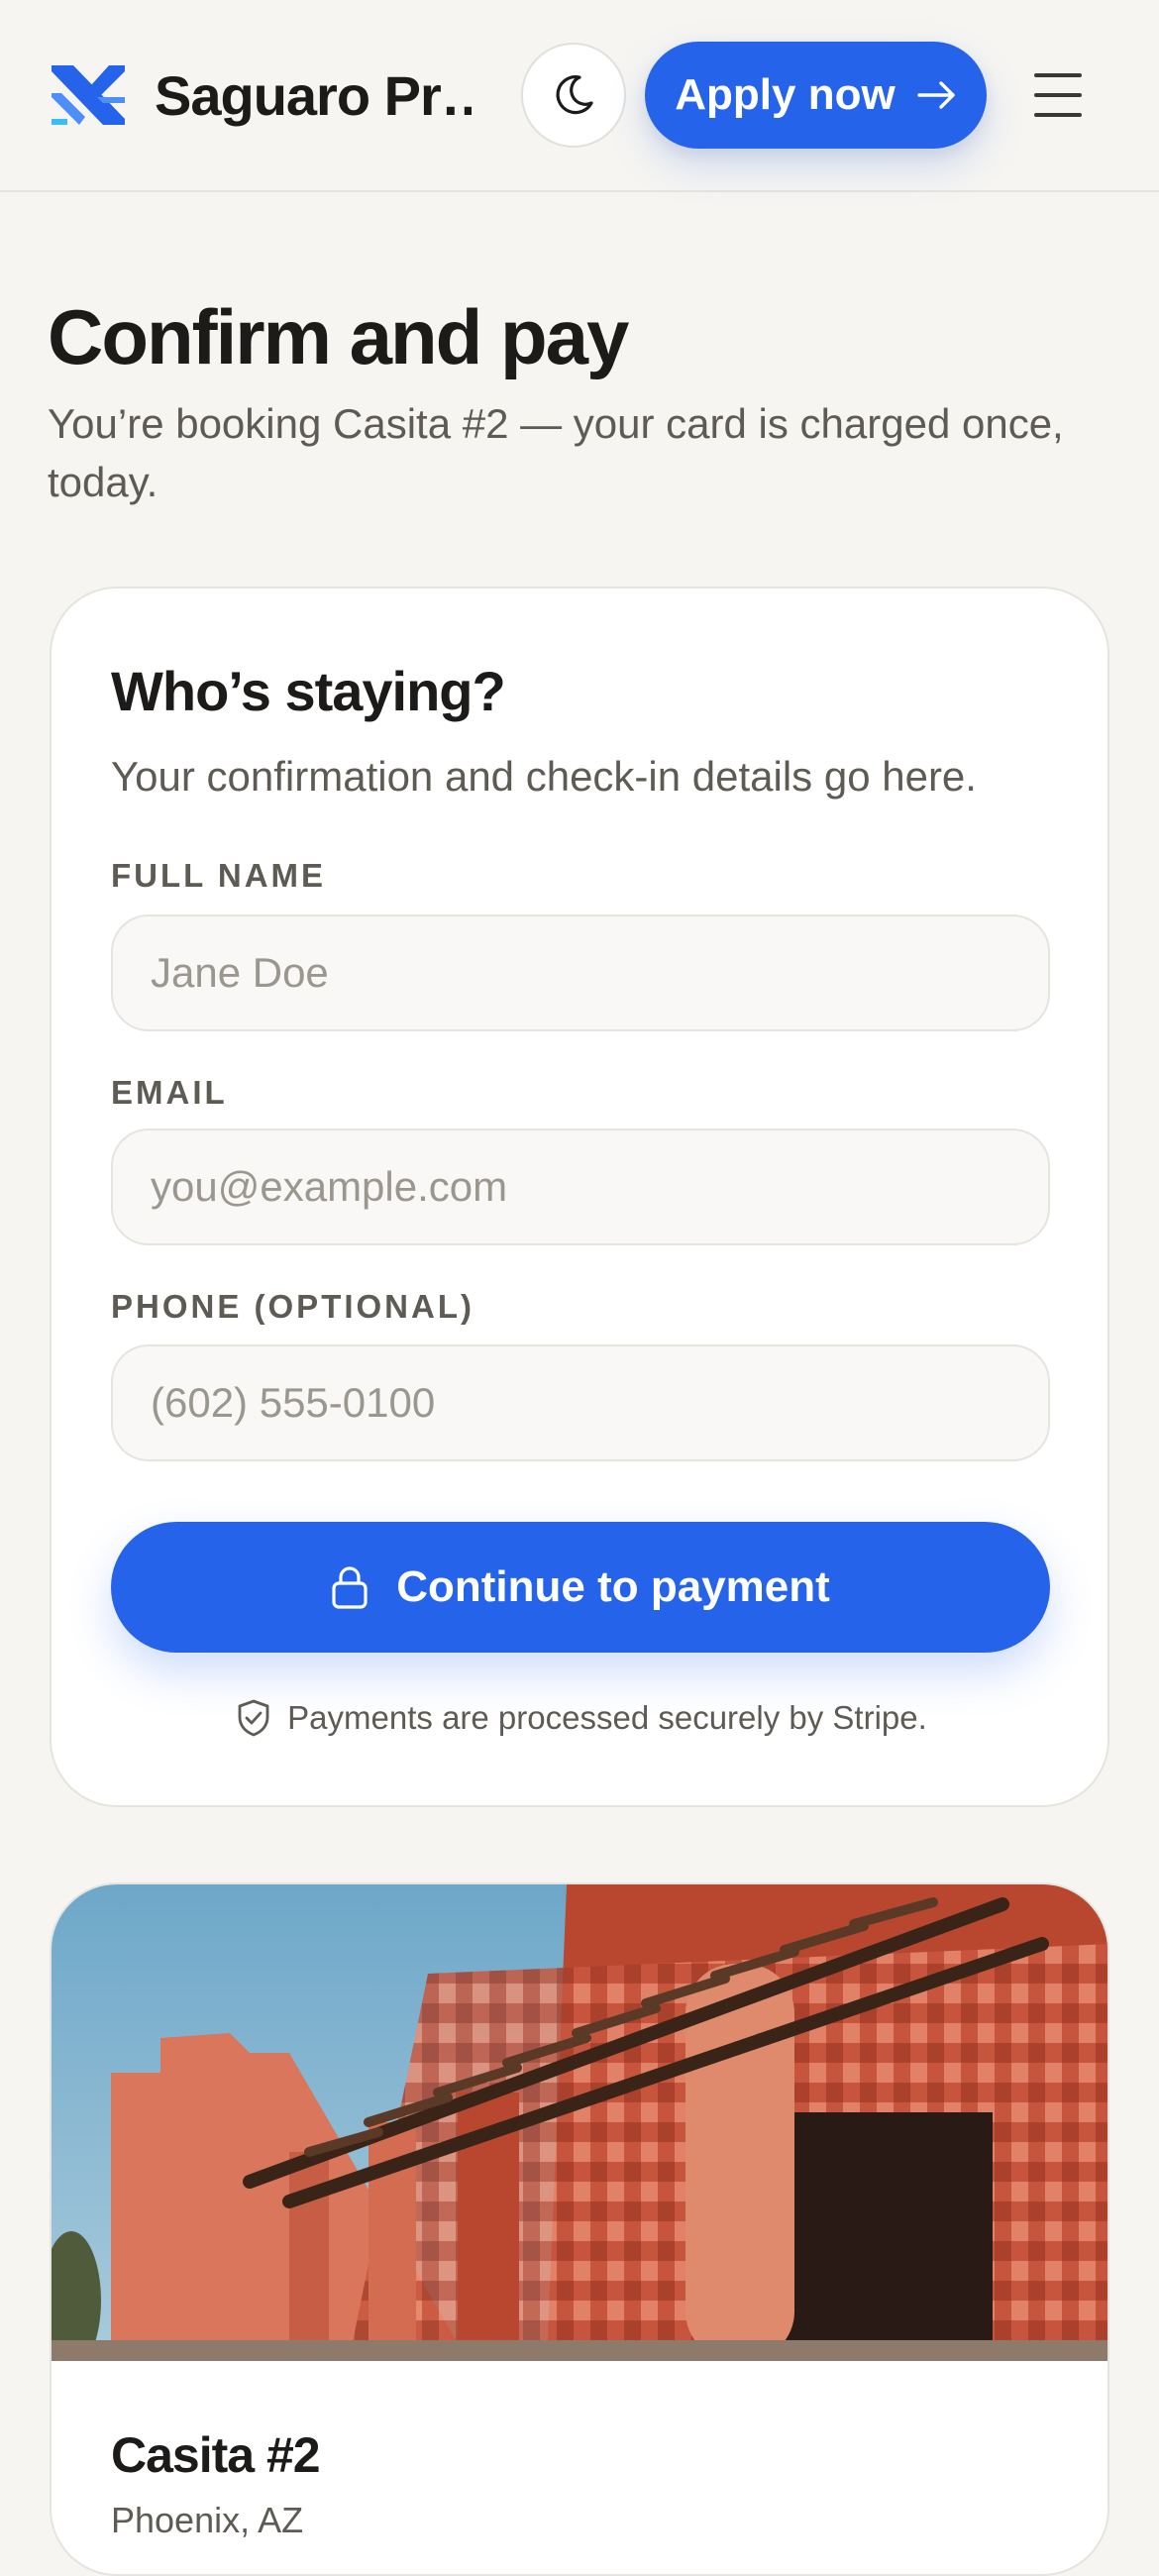 This screenshot has height=2576, width=1159. I want to click on menu-button, so click(1058, 95).